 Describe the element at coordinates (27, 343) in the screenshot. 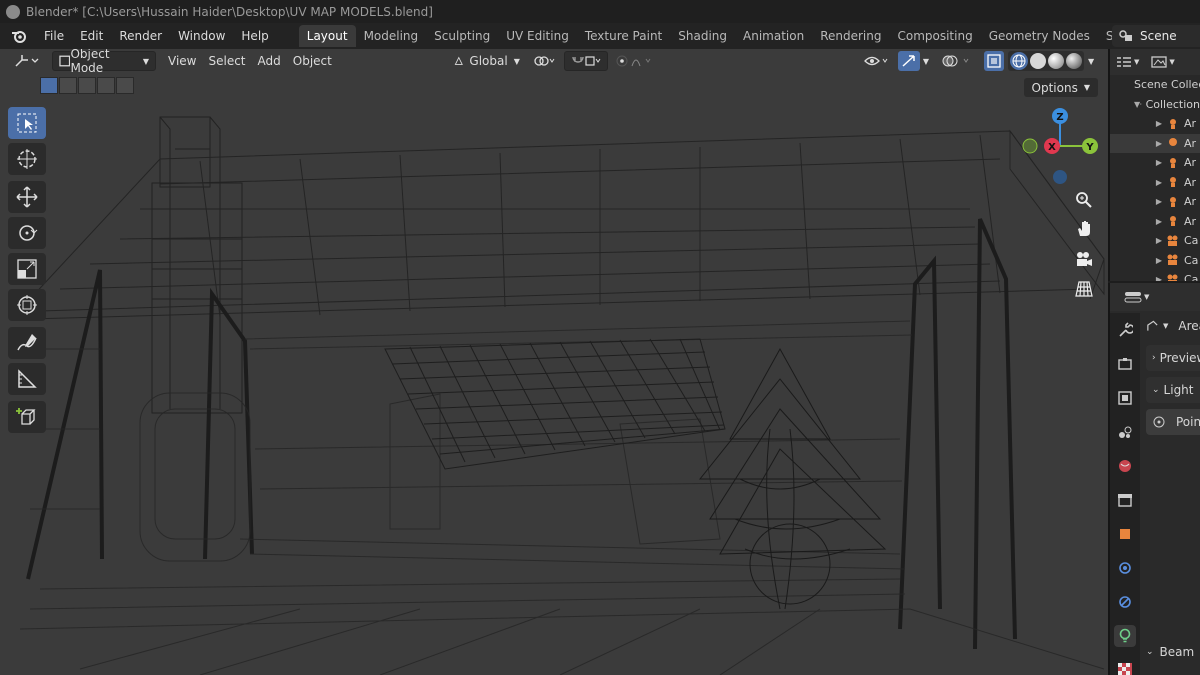

I see `tool-annotate` at that location.